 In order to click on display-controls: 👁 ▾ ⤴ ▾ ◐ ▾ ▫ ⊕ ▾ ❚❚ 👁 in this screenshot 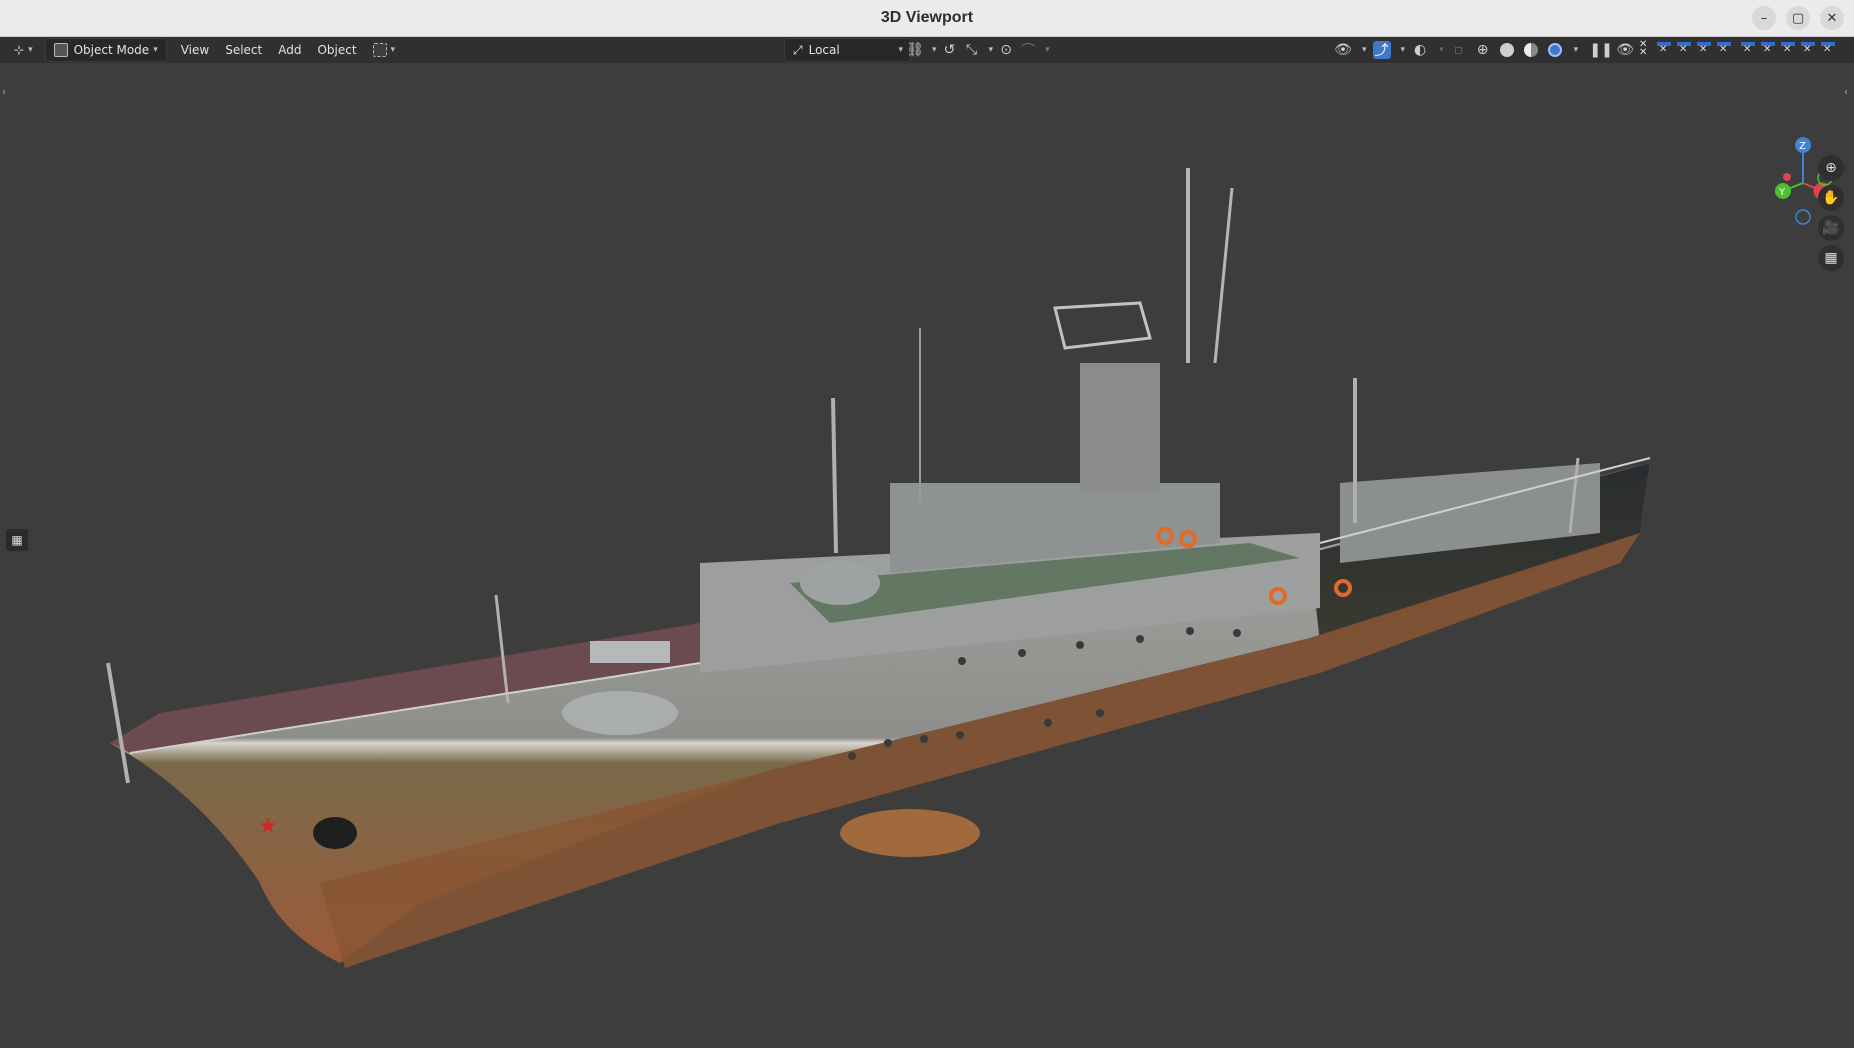, I will do `click(1484, 50)`.